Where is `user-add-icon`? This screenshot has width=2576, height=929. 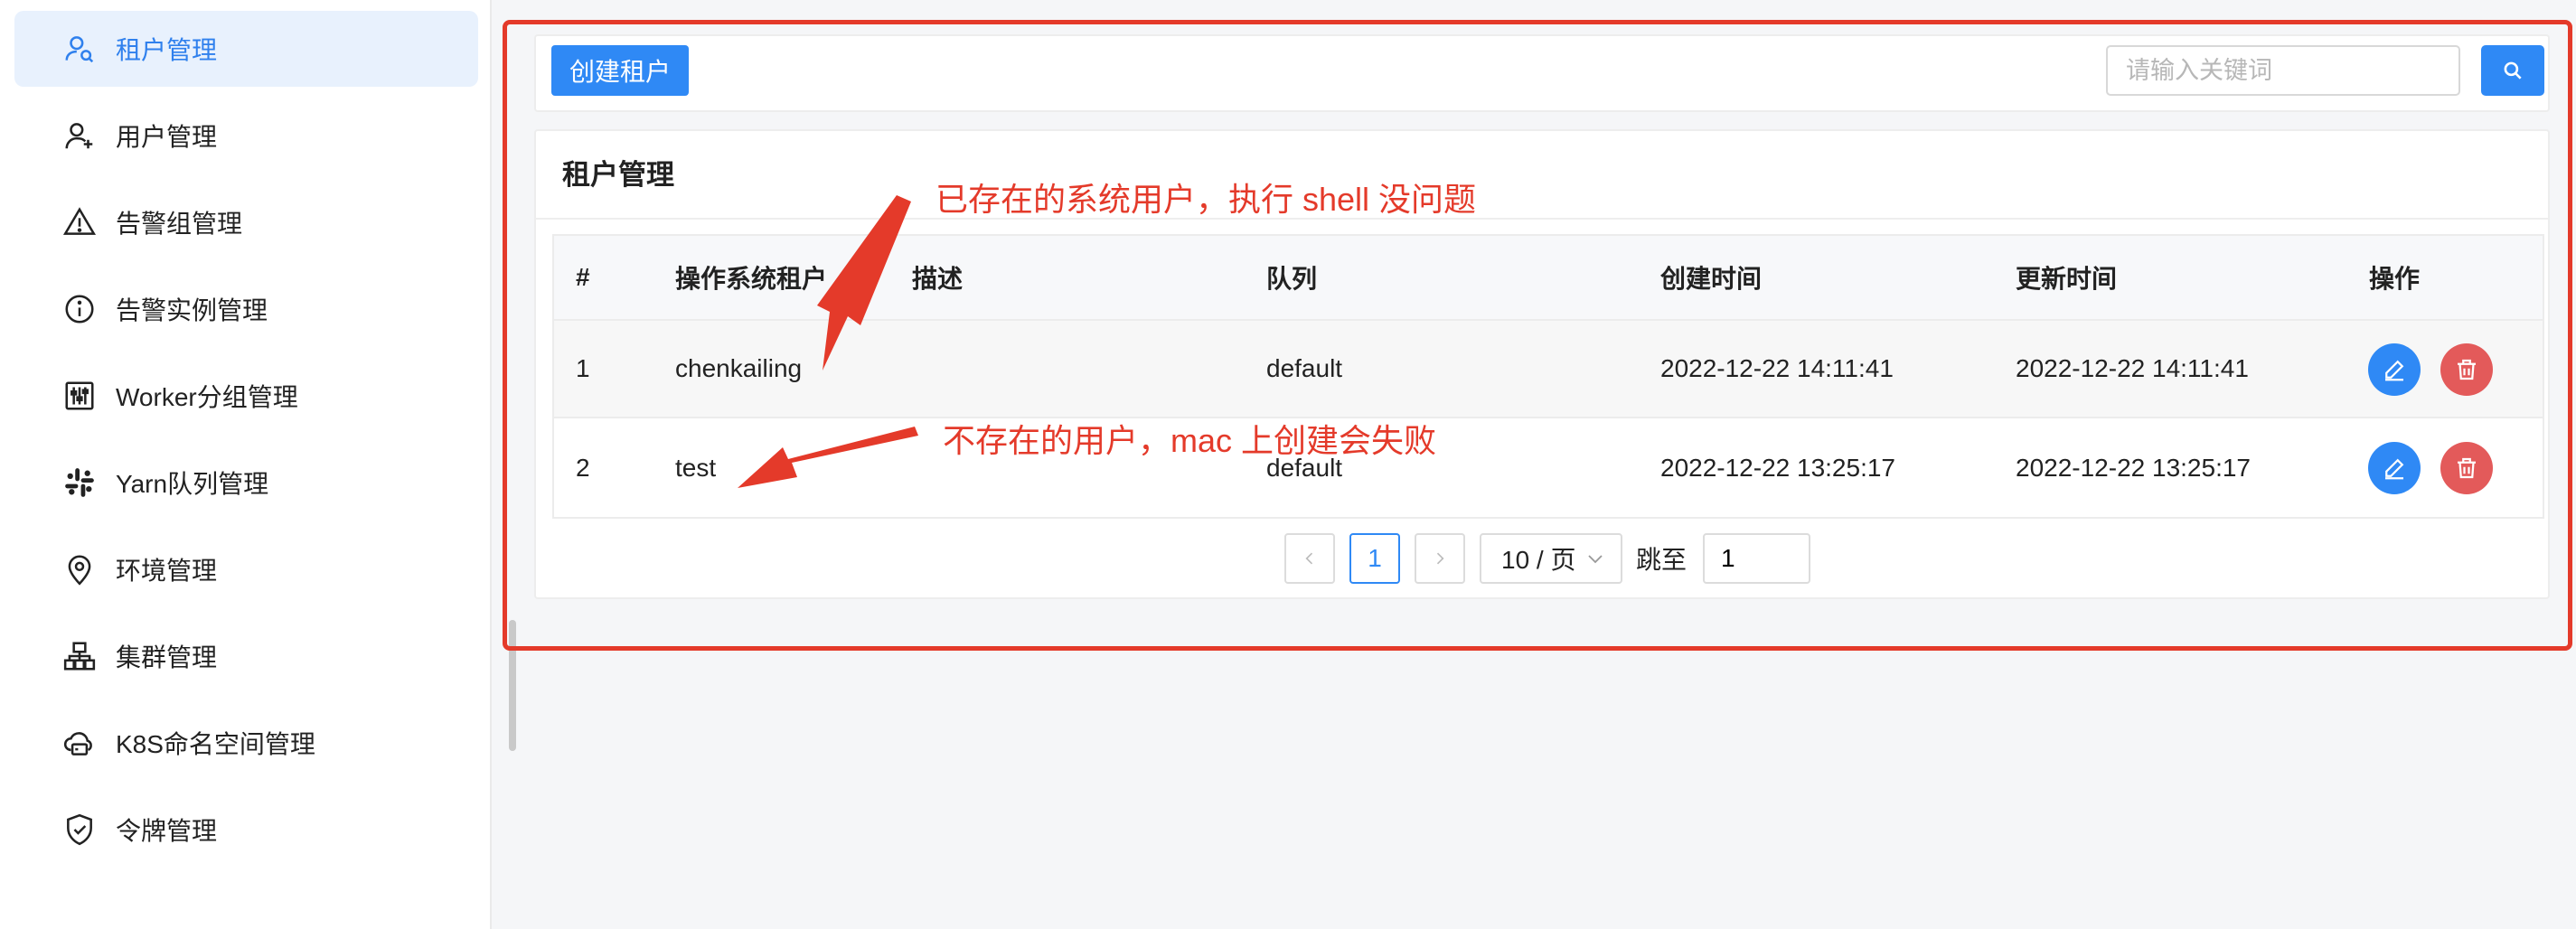
user-add-icon is located at coordinates (79, 135).